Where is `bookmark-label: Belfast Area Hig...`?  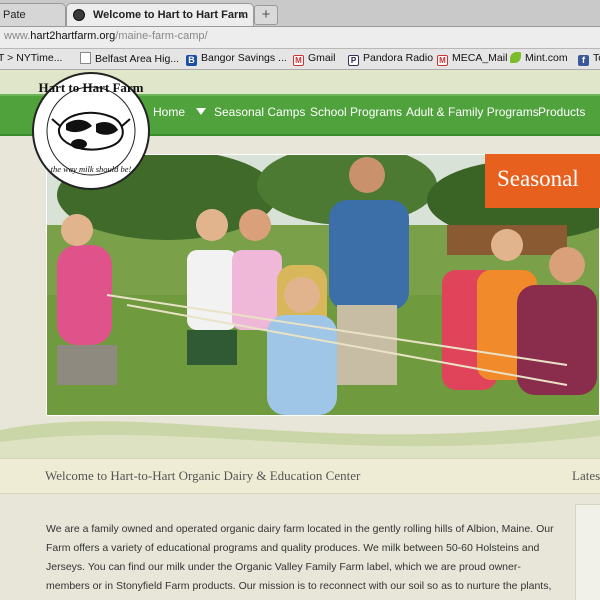
bookmark-label: Belfast Area Hig... is located at coordinates (137, 59).